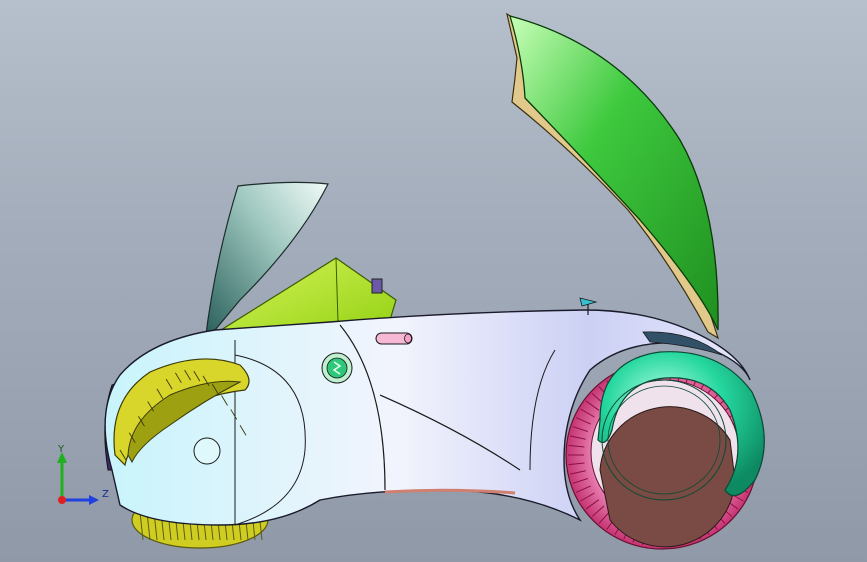 The height and width of the screenshot is (562, 867). I want to click on z-axis-label: Z, so click(105, 494).